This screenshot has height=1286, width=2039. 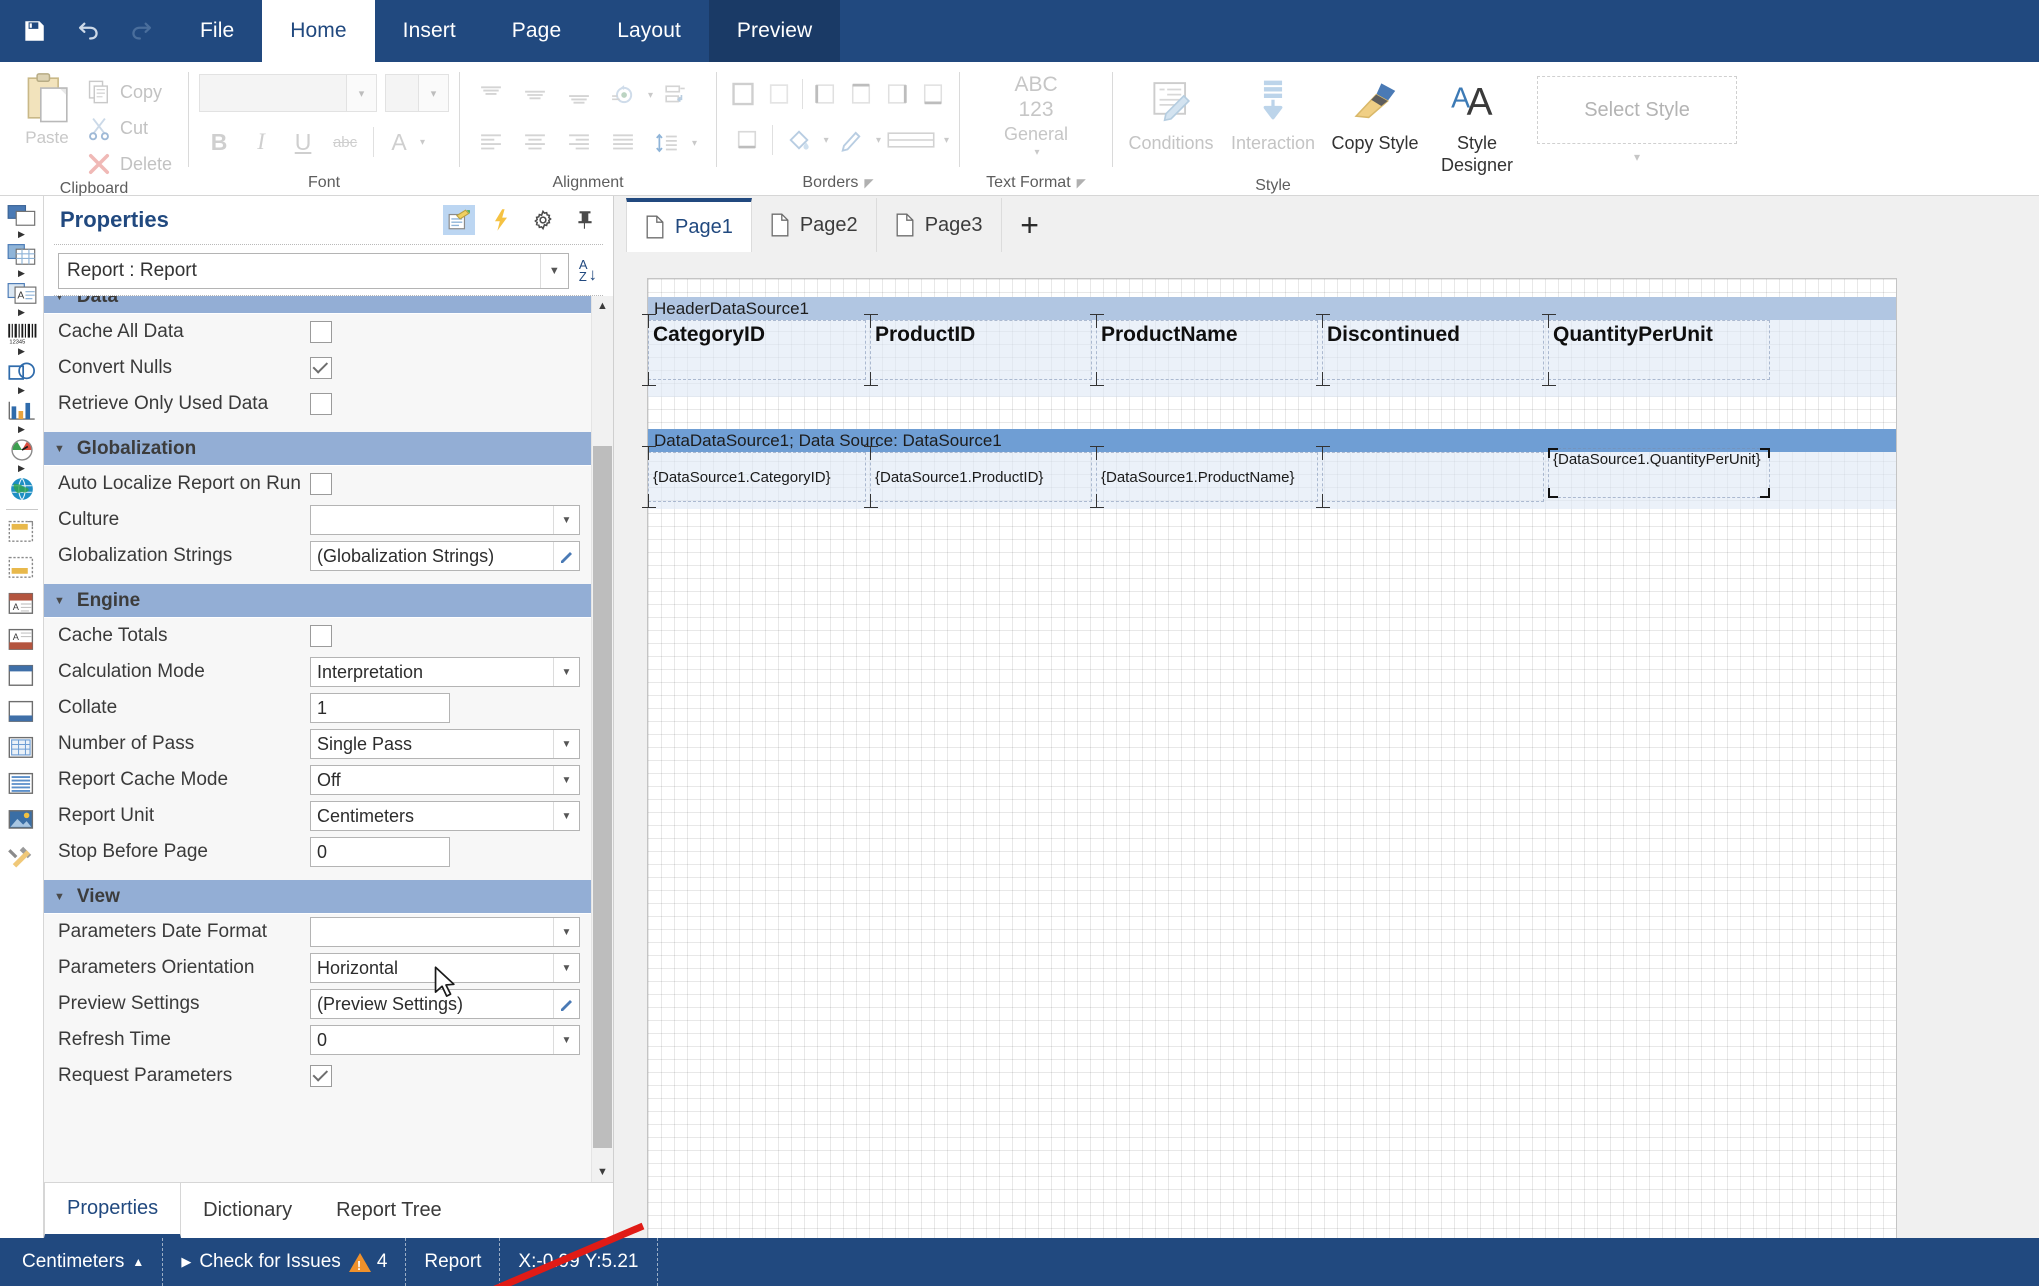 I want to click on events-icon, so click(x=501, y=220).